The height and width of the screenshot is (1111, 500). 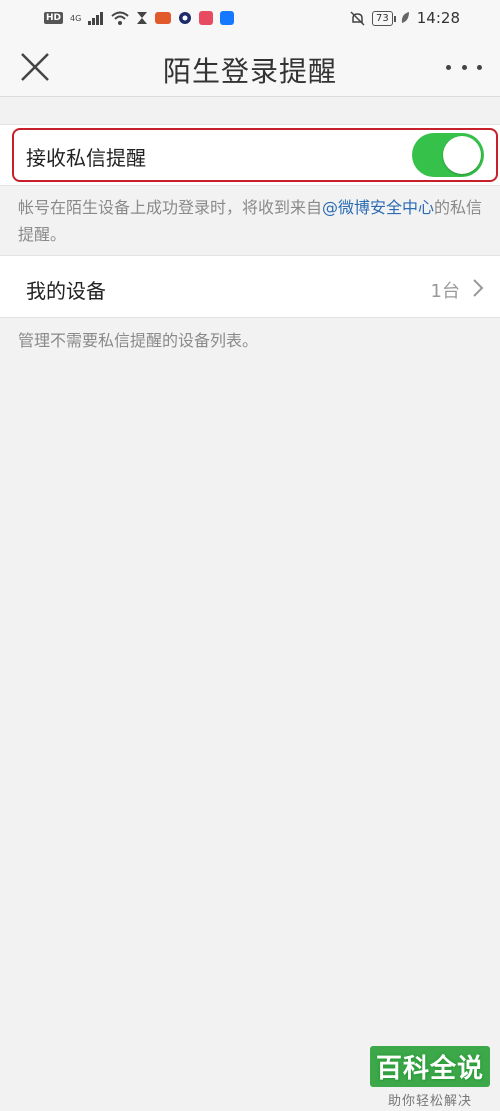 I want to click on watermark-logo: 百科全说 助你轻松解决, so click(x=430, y=1077).